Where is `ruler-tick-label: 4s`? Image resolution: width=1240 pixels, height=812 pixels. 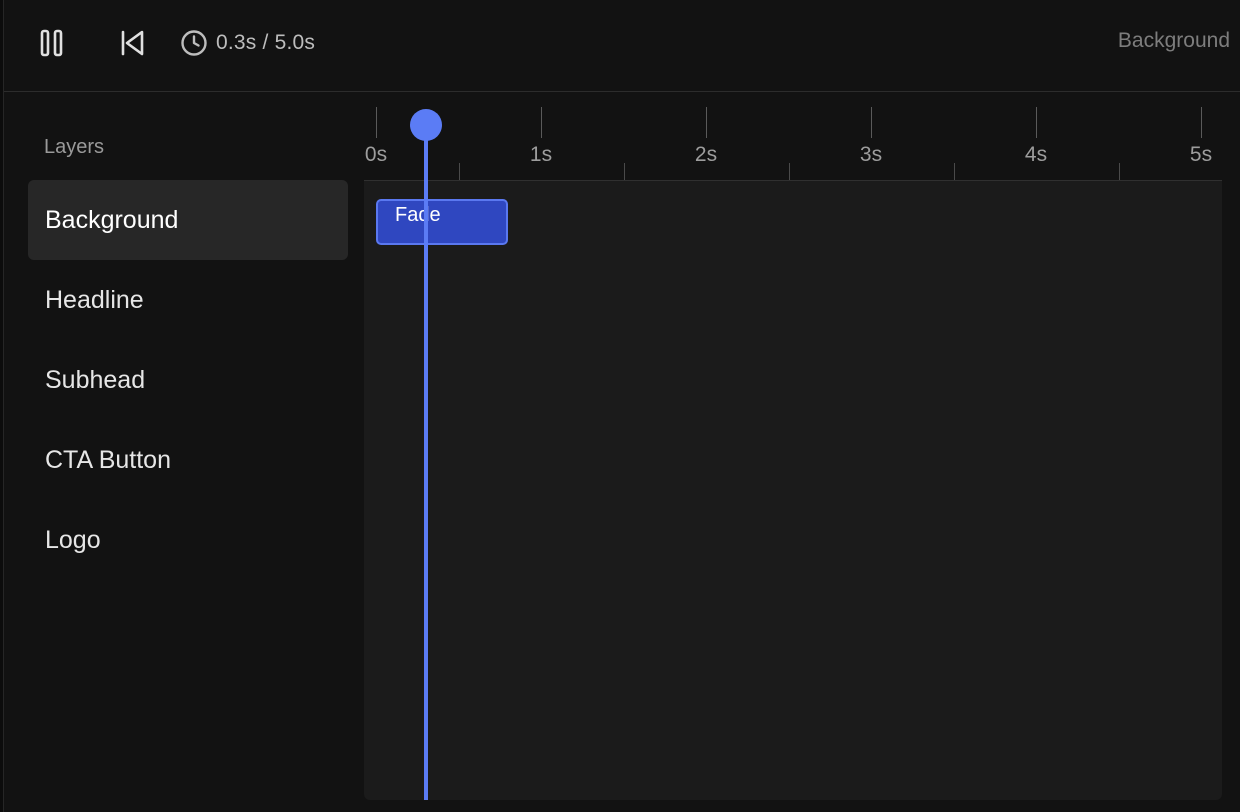
ruler-tick-label: 4s is located at coordinates (1036, 154).